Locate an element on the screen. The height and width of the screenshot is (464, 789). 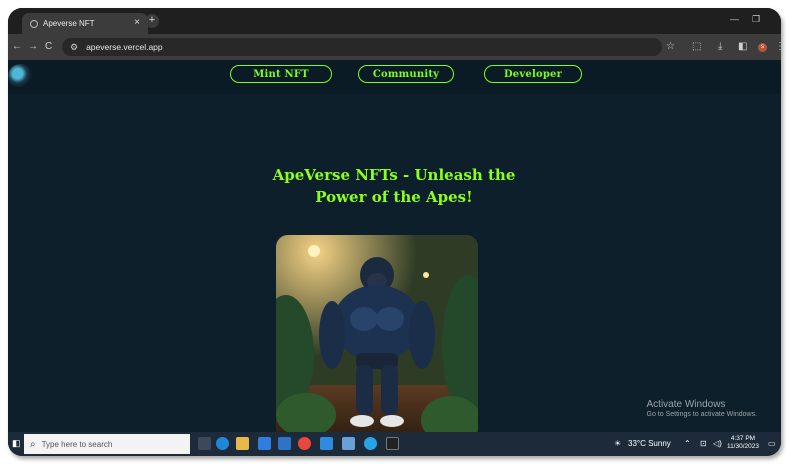
activate-title: Activate Windows is located at coordinates (686, 404).